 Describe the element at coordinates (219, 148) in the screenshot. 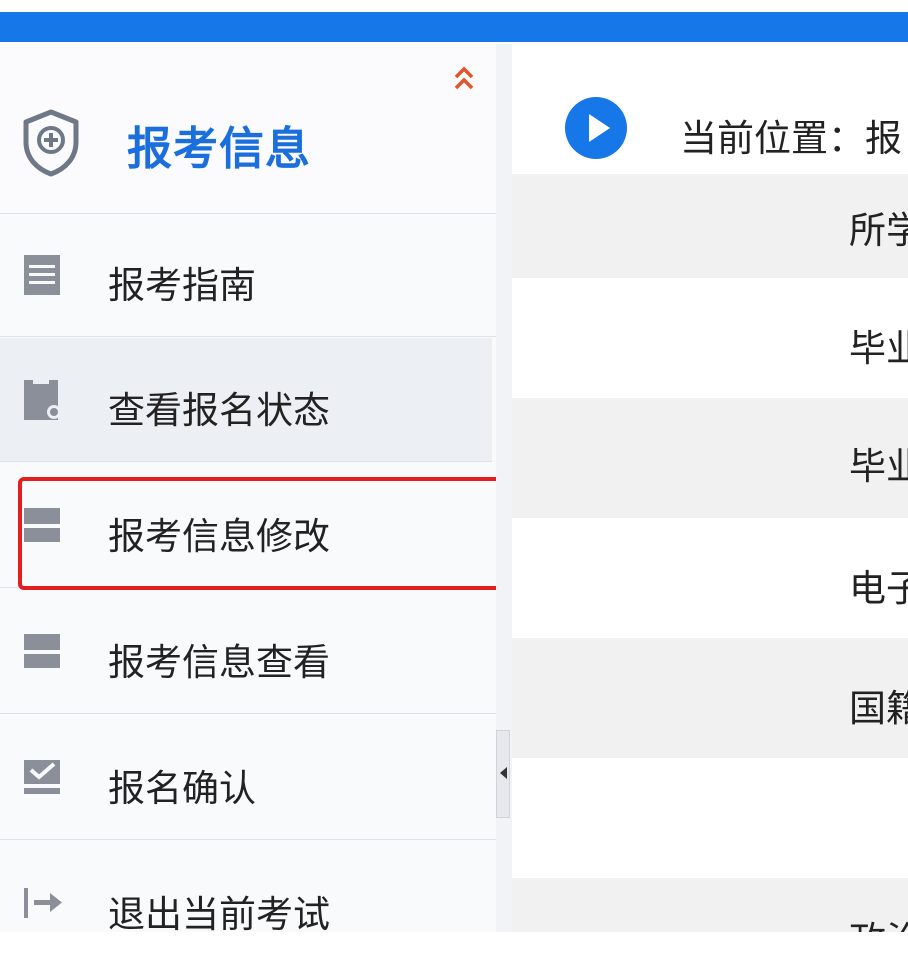

I see `sidebar-title: 报考信息` at that location.